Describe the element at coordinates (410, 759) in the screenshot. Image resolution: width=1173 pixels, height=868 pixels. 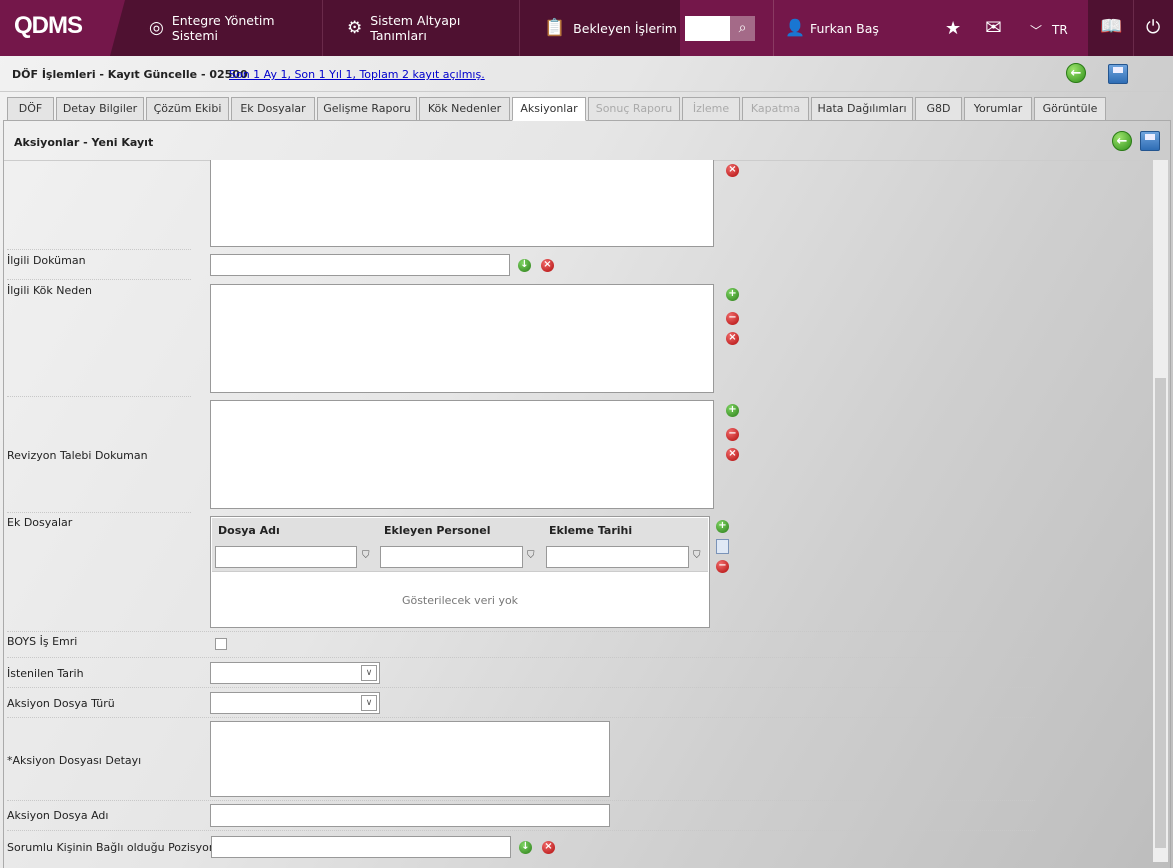
I see `dosya-detayi-textarea` at that location.